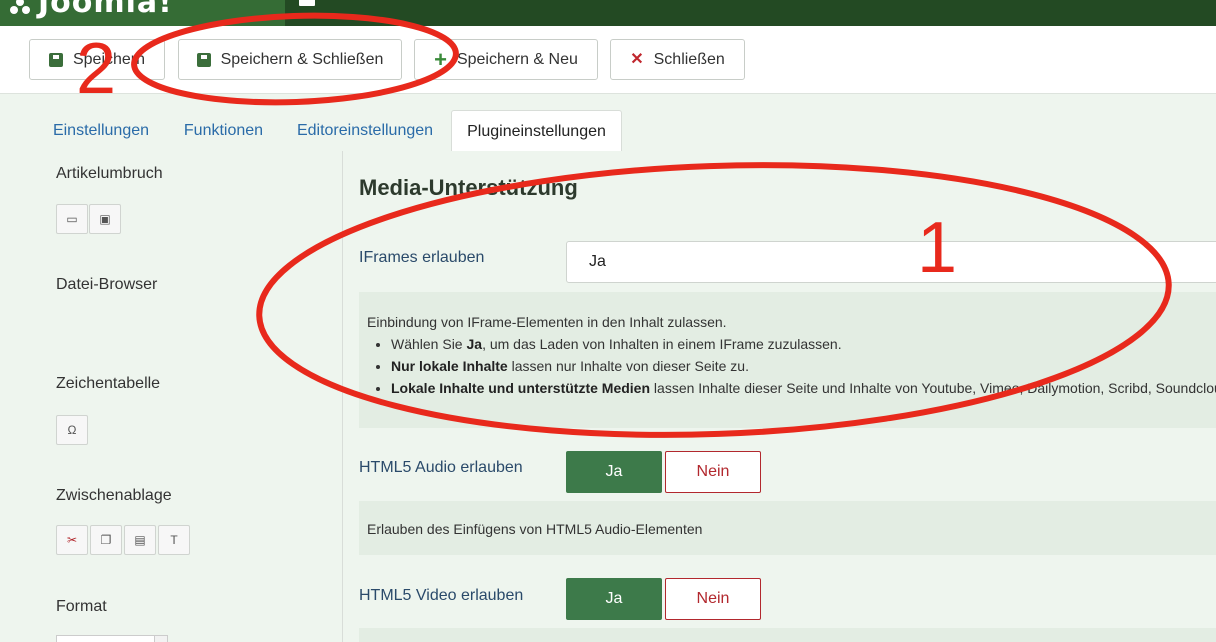  Describe the element at coordinates (689, 59) in the screenshot. I see `close-button-label: Schließen` at that location.